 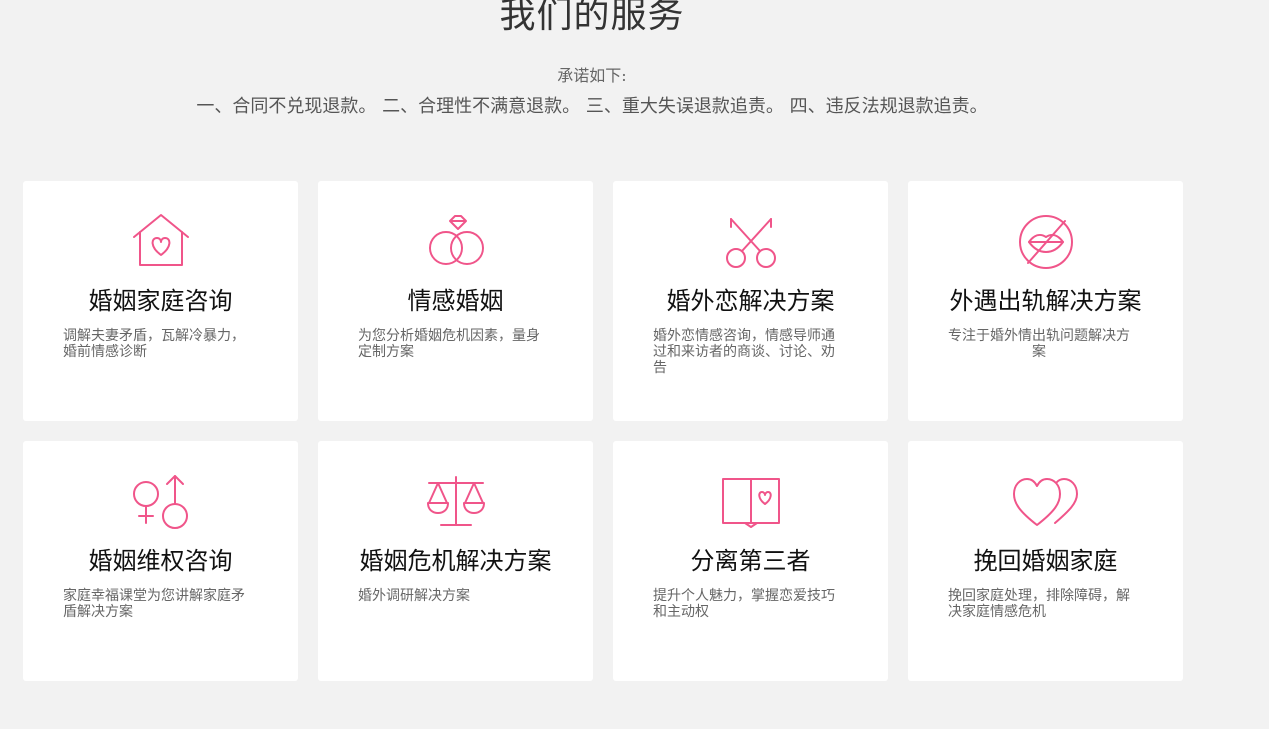 I want to click on service-title: 婚姻家庭咨询, so click(x=160, y=301).